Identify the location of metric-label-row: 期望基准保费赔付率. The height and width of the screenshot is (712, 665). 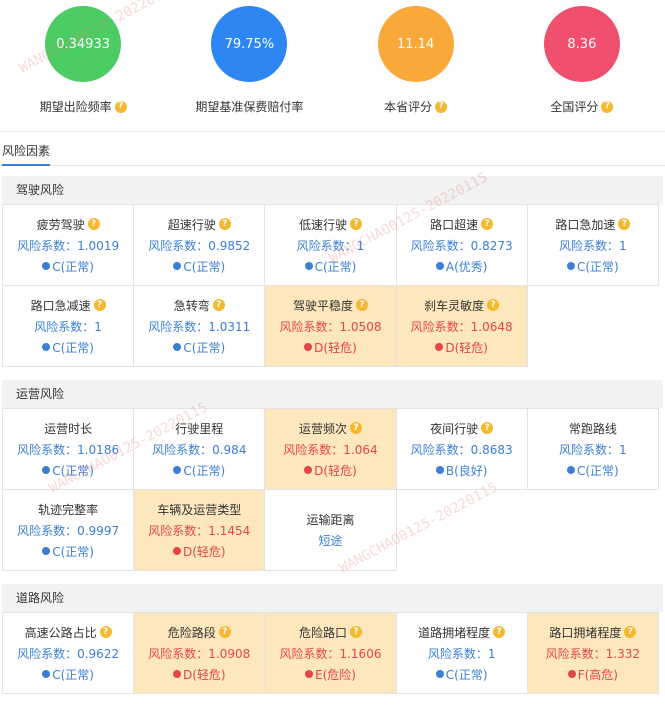
(249, 106).